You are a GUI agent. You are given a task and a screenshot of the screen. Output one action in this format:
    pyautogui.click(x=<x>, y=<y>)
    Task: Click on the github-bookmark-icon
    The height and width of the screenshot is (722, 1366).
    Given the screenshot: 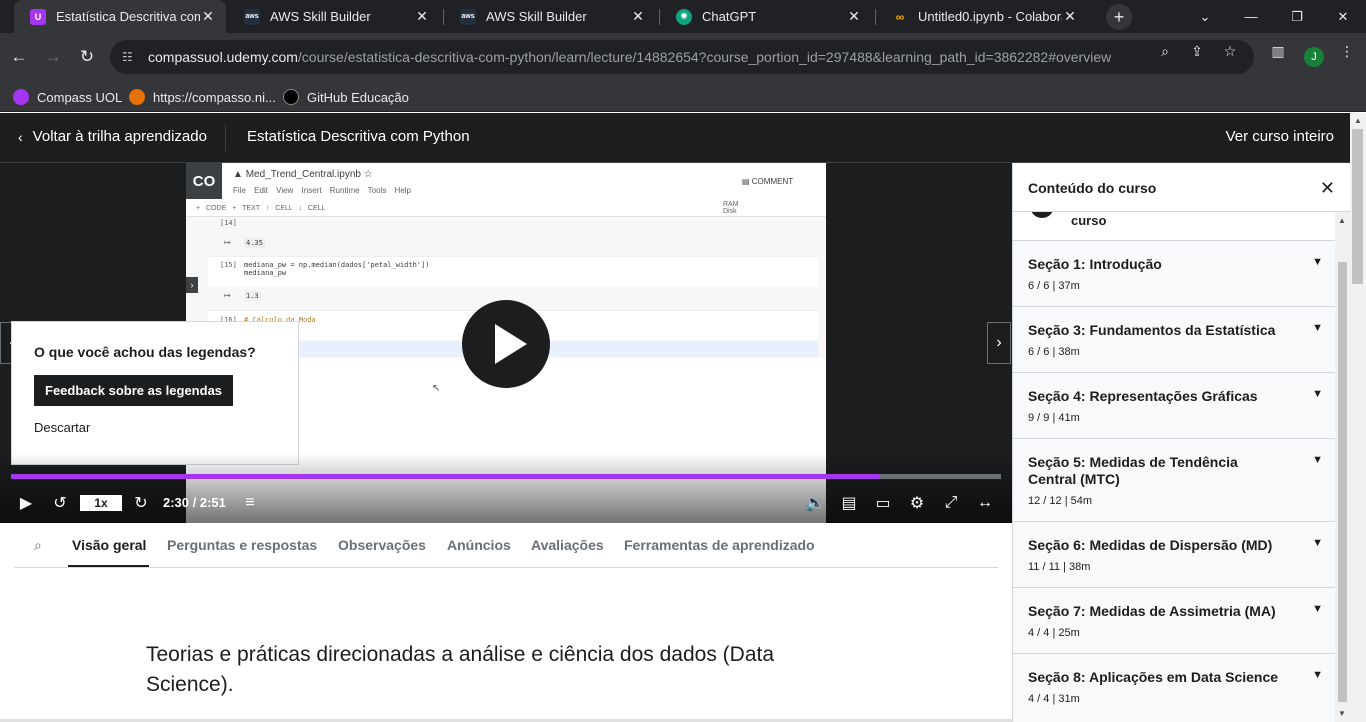 What is the action you would take?
    pyautogui.click(x=291, y=97)
    